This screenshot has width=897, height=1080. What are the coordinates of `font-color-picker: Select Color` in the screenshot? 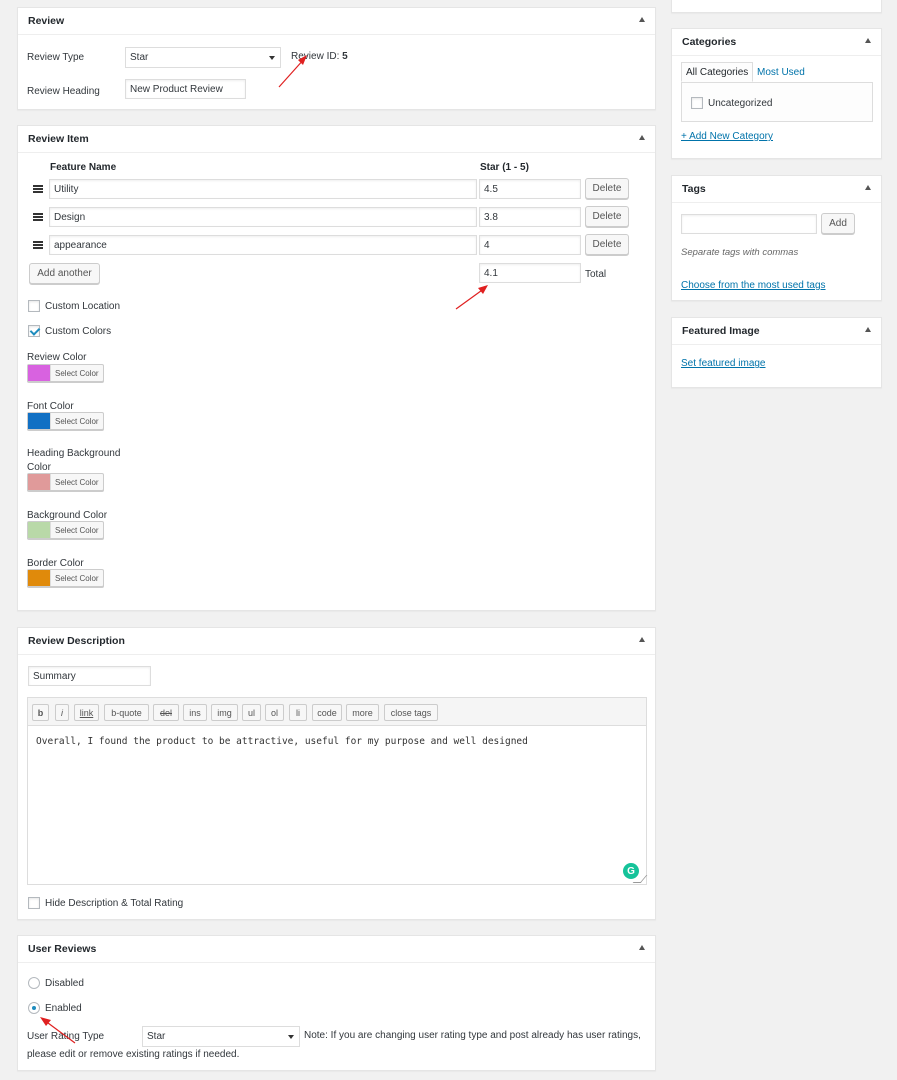 It's located at (65, 421).